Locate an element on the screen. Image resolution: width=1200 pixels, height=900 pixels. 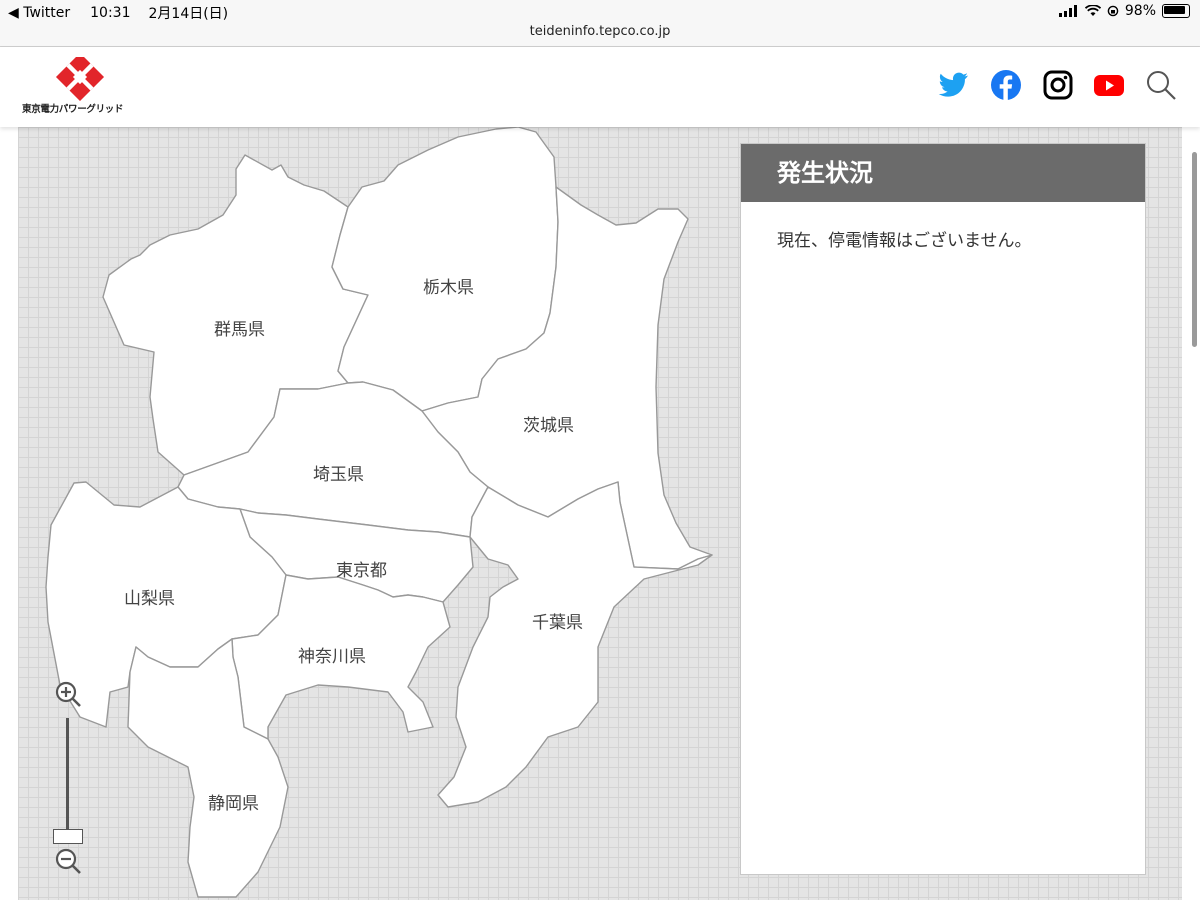
prefecture-label-chiba: 千葉県 is located at coordinates (557, 620).